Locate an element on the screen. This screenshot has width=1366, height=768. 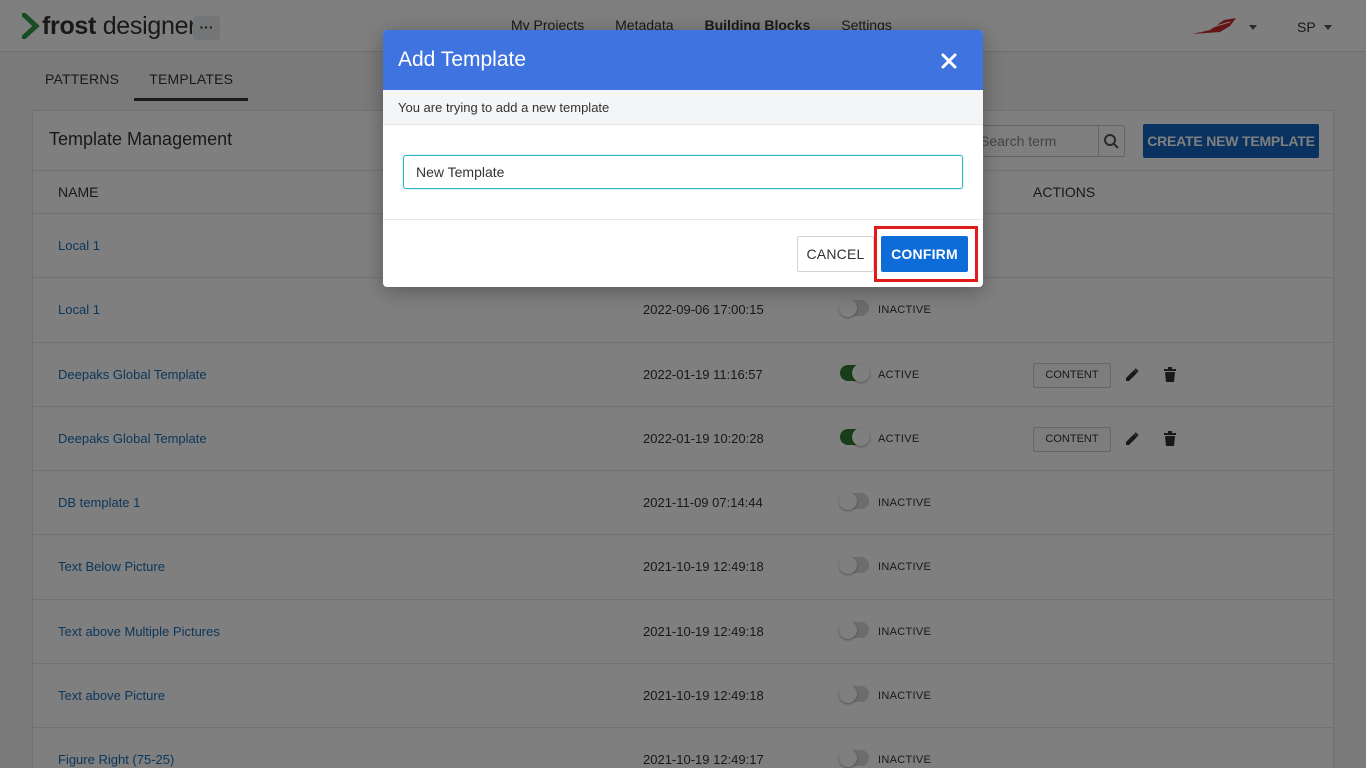
dialog-header: Add Template is located at coordinates (683, 60).